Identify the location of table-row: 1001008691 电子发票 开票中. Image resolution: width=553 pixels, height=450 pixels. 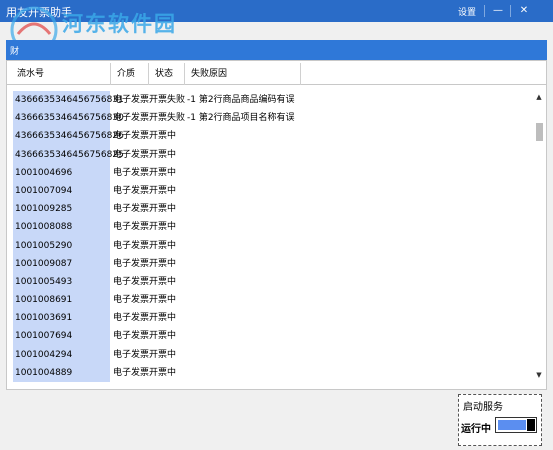
(269, 300).